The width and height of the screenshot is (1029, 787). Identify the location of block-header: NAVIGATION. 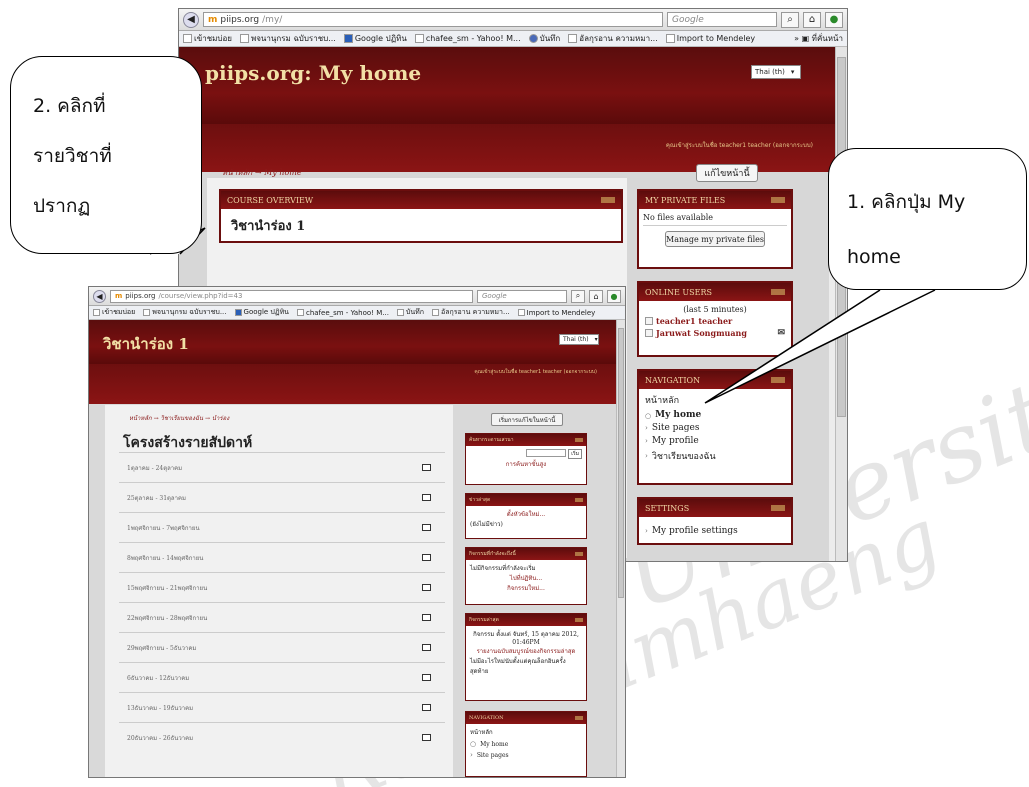
(715, 380).